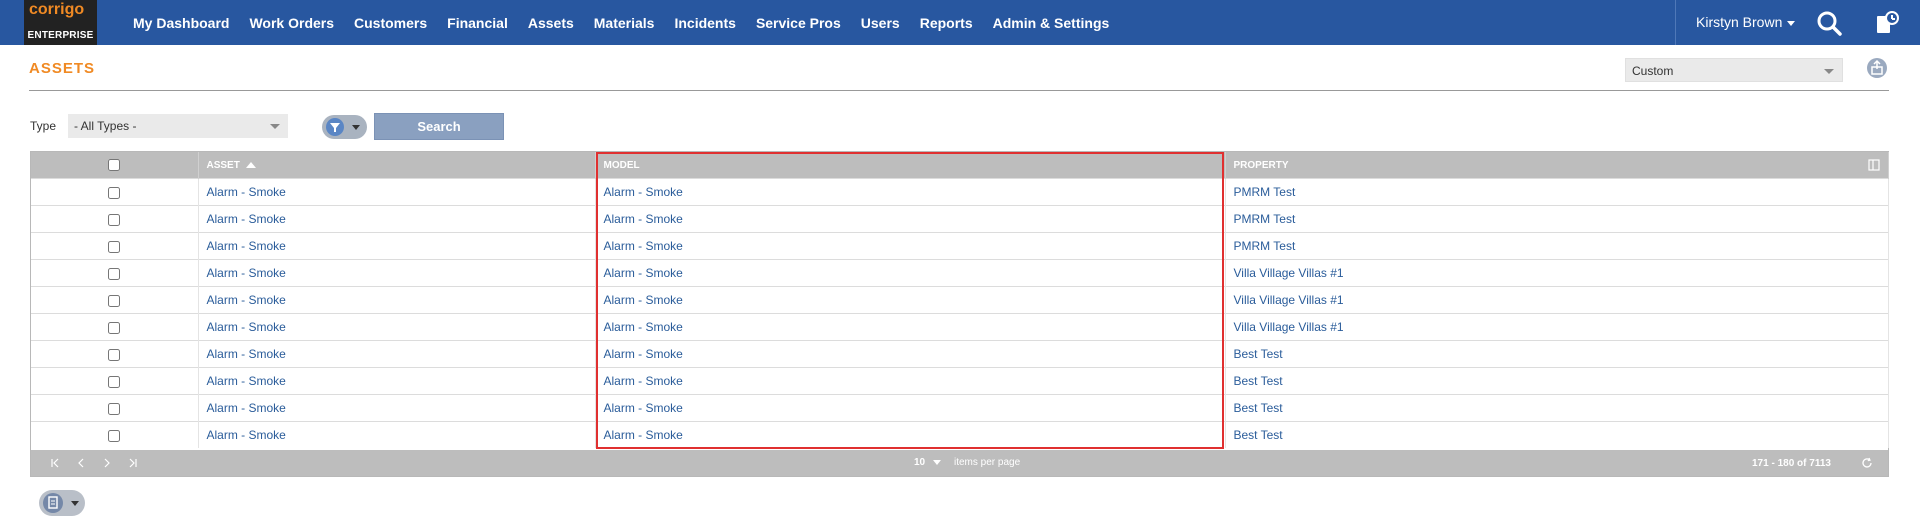  I want to click on filter-button, so click(344, 127).